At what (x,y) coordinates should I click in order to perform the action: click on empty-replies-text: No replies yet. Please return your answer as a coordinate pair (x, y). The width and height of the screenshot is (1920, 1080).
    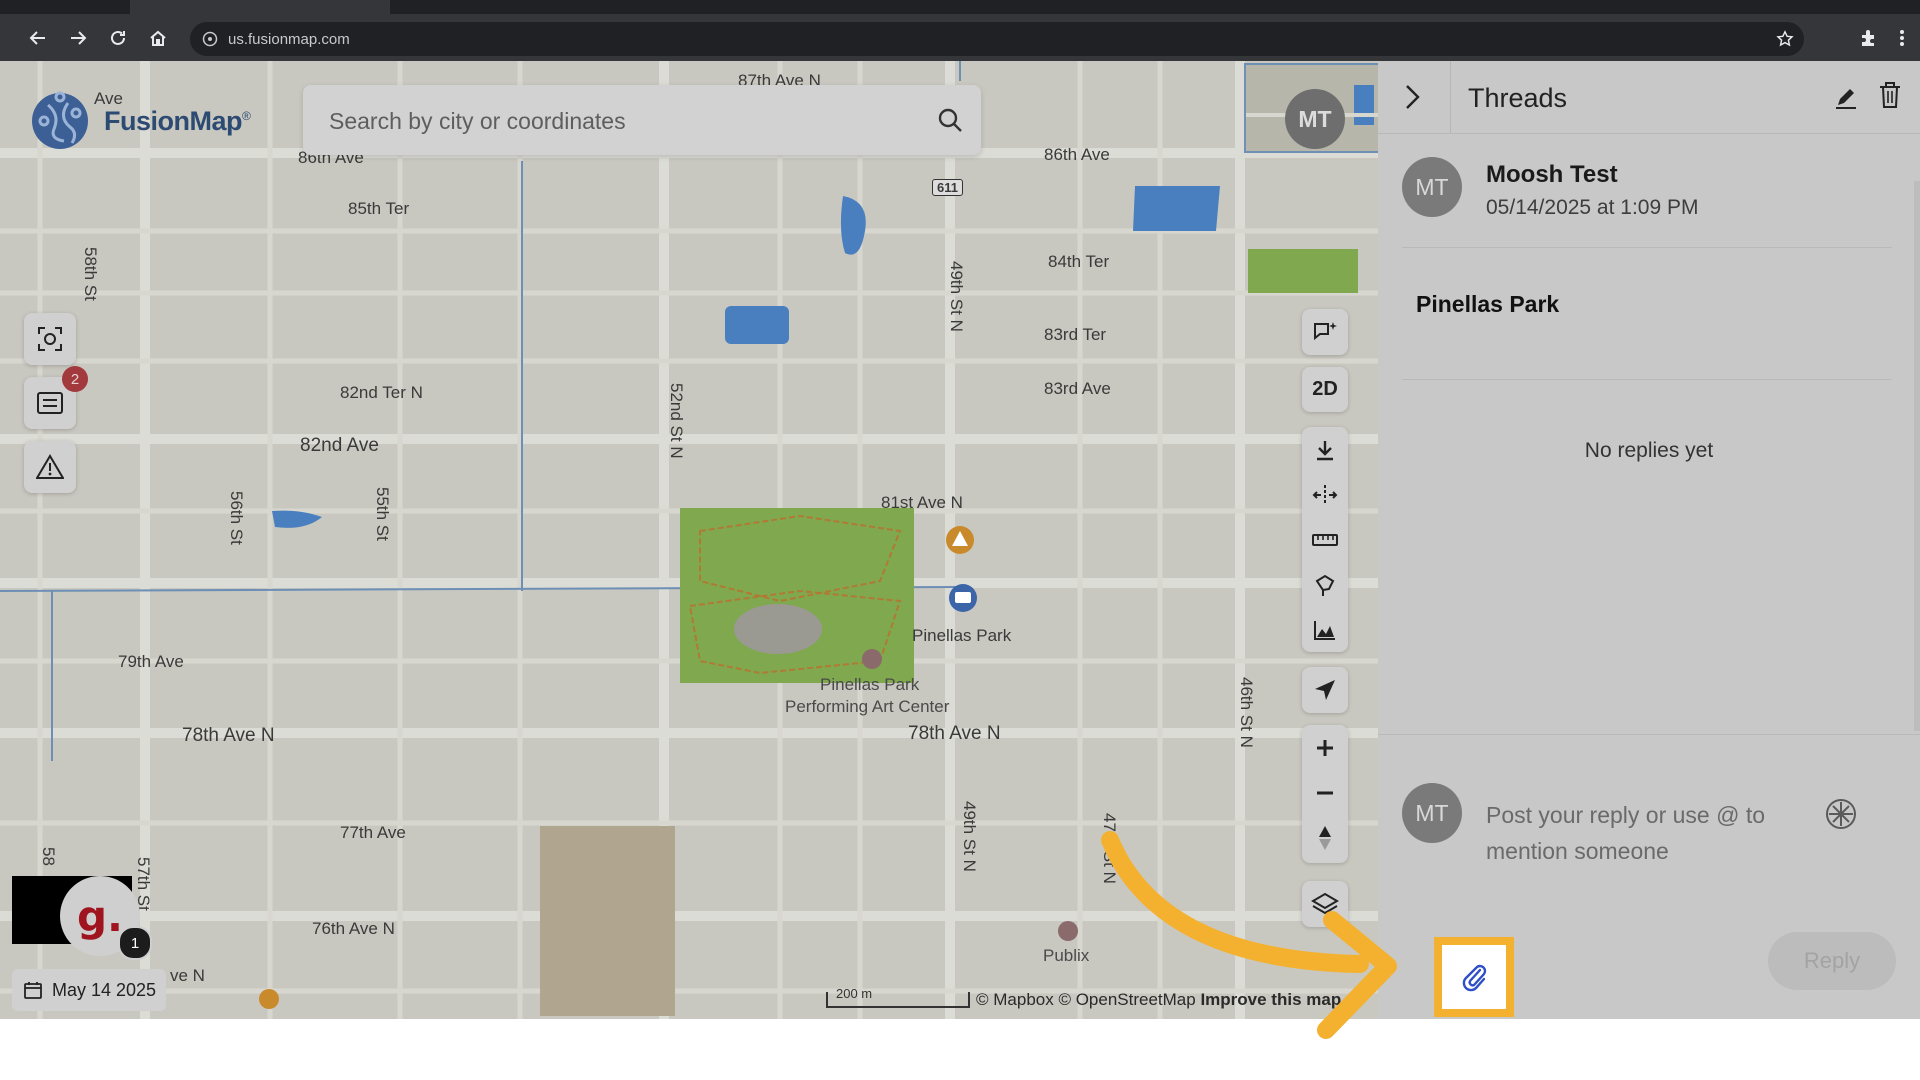
    Looking at the image, I should click on (1649, 450).